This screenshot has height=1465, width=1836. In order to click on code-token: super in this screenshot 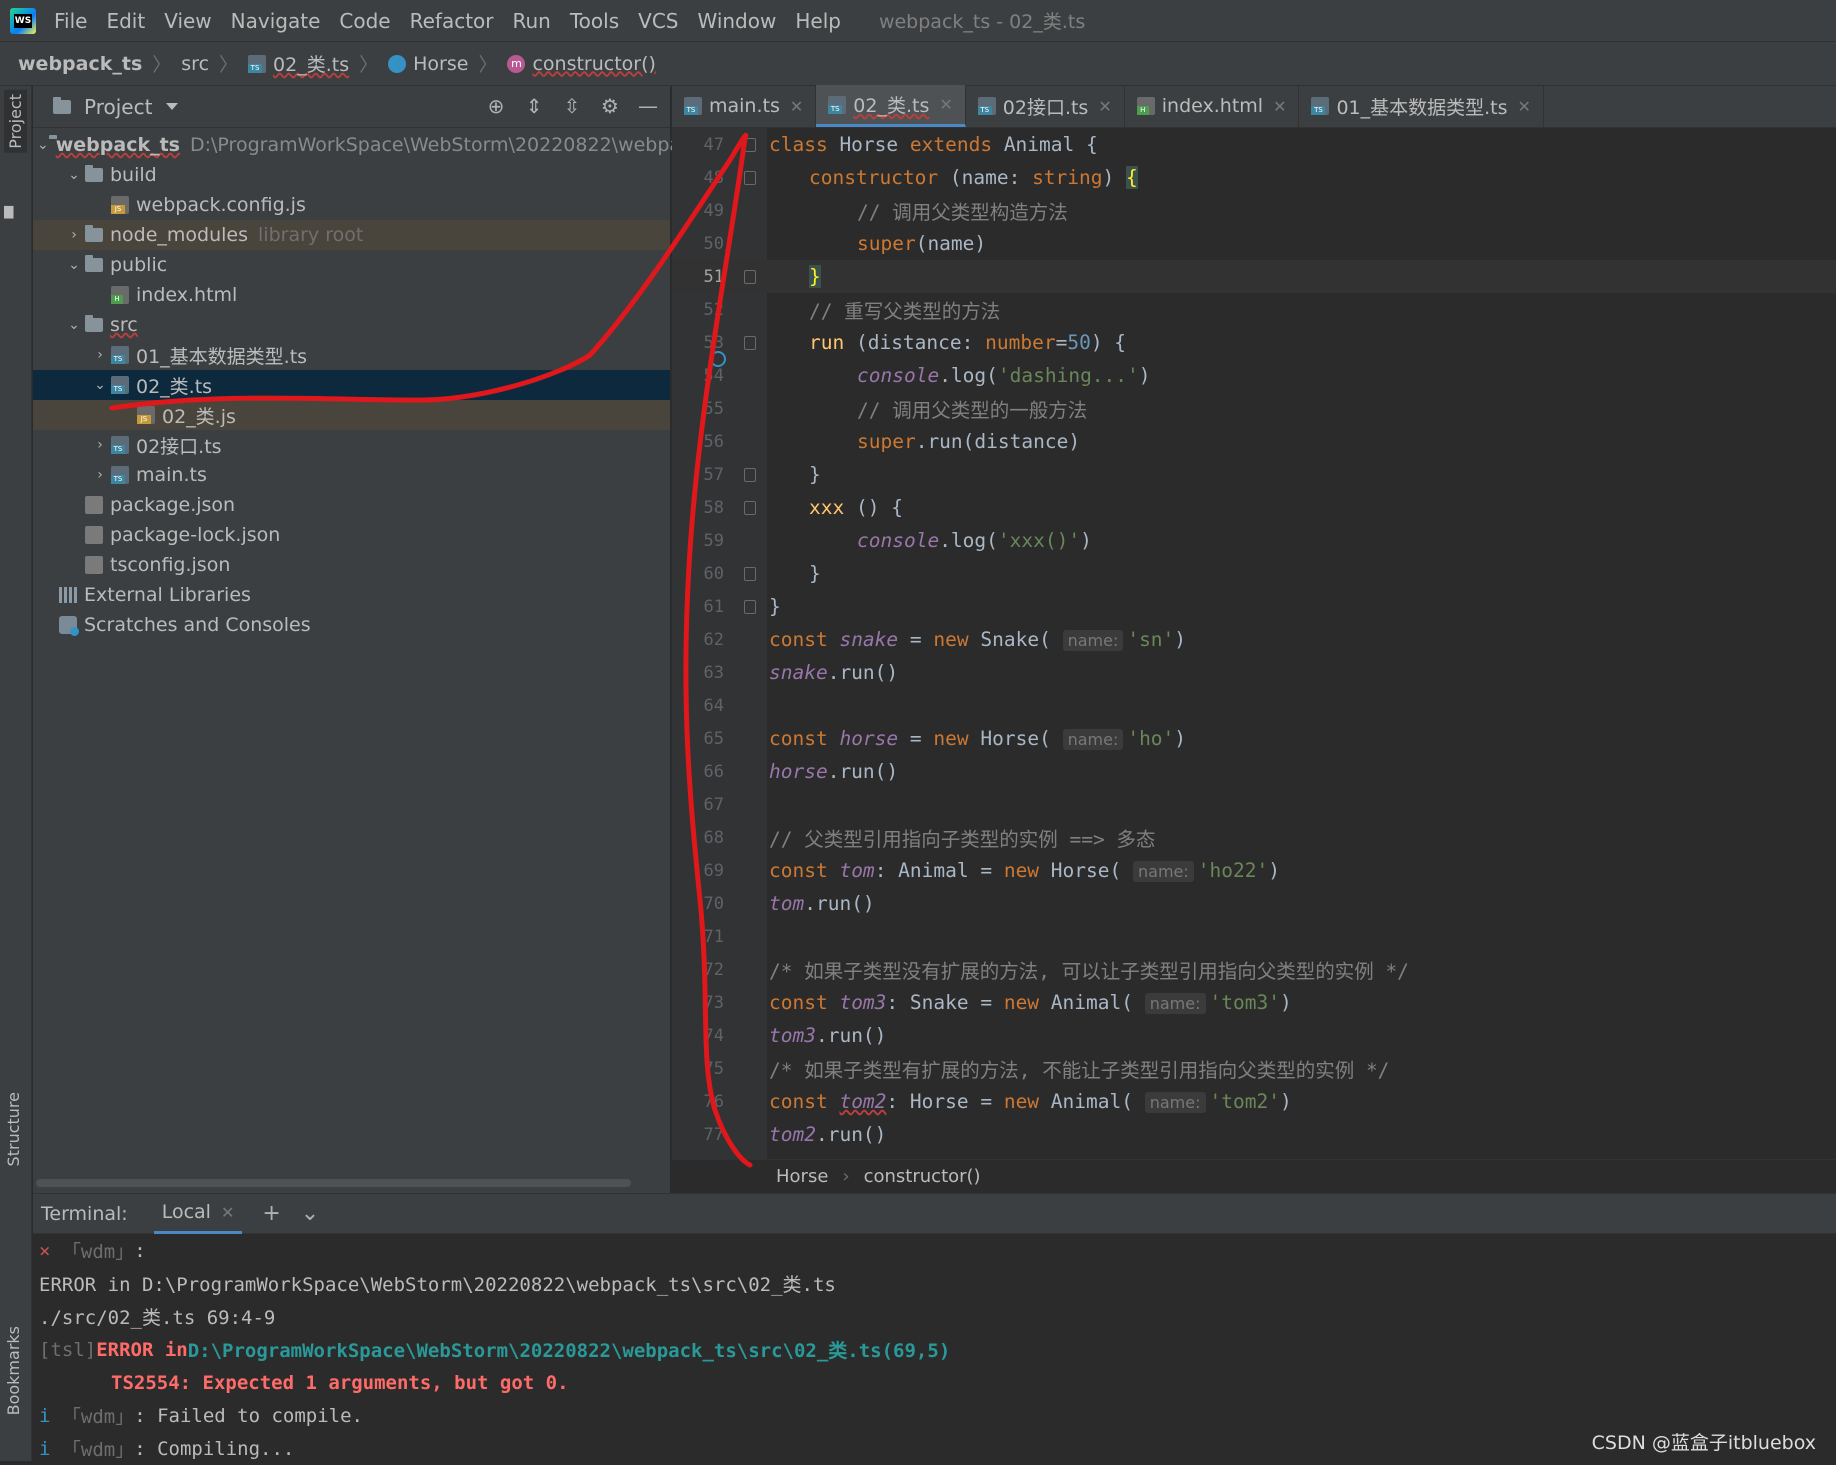, I will do `click(886, 243)`.